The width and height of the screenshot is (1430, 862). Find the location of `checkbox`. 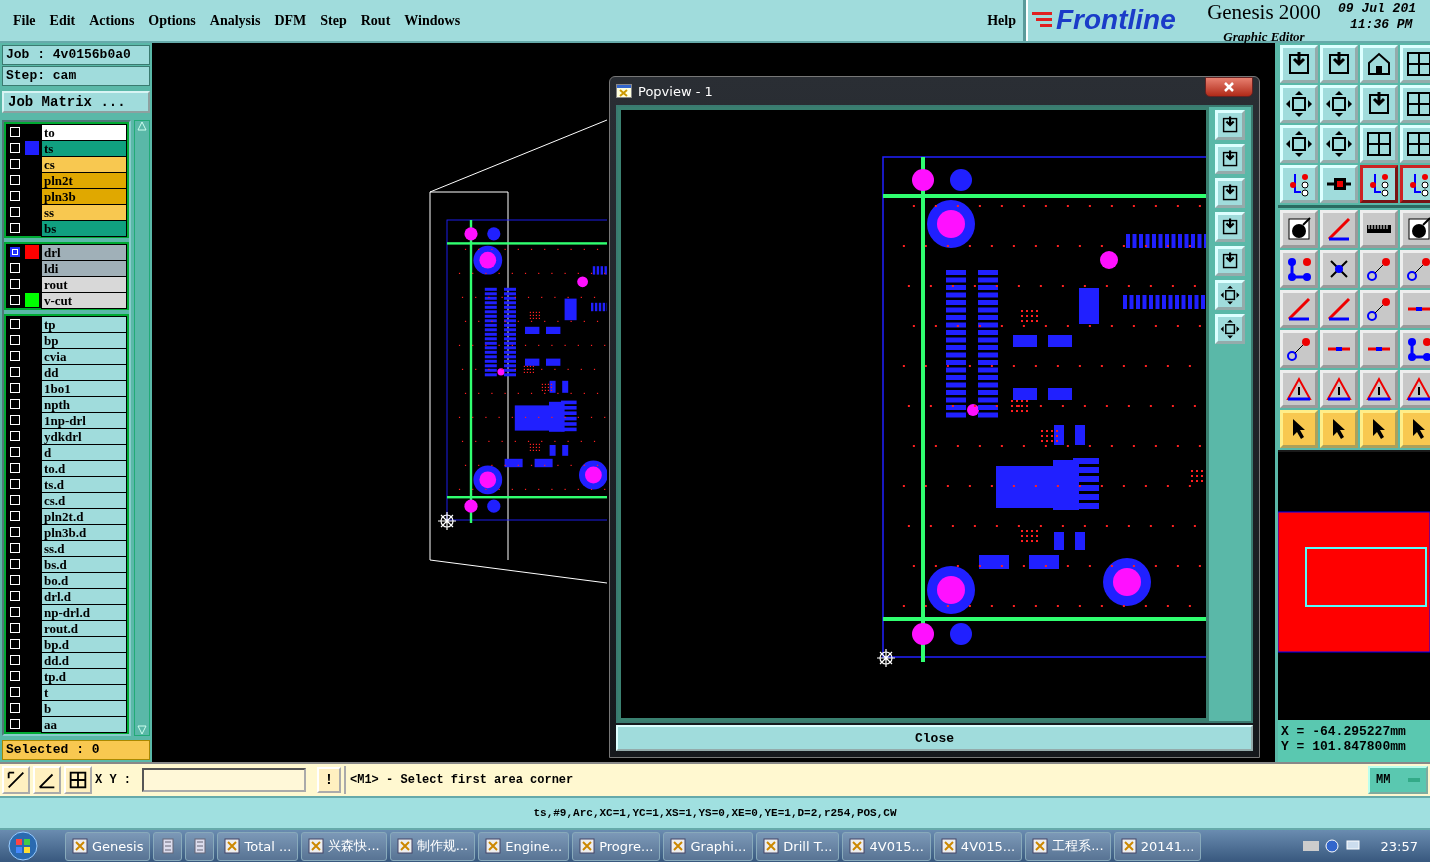

checkbox is located at coordinates (15, 252).